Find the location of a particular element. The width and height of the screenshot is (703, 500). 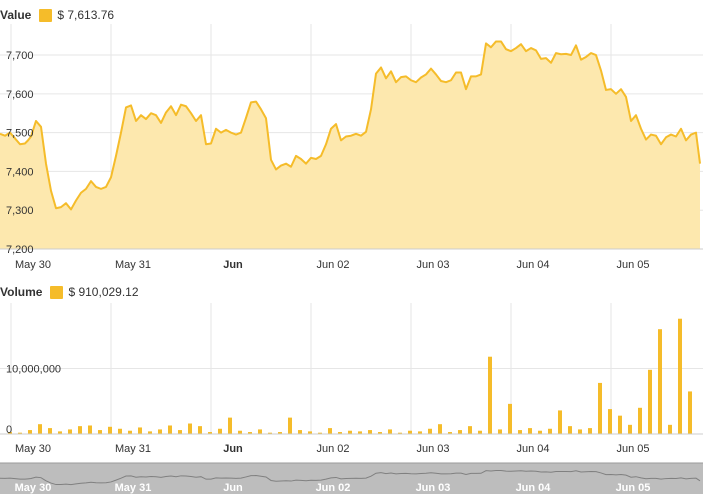

value-x-tick-label: May 30 is located at coordinates (33, 265).